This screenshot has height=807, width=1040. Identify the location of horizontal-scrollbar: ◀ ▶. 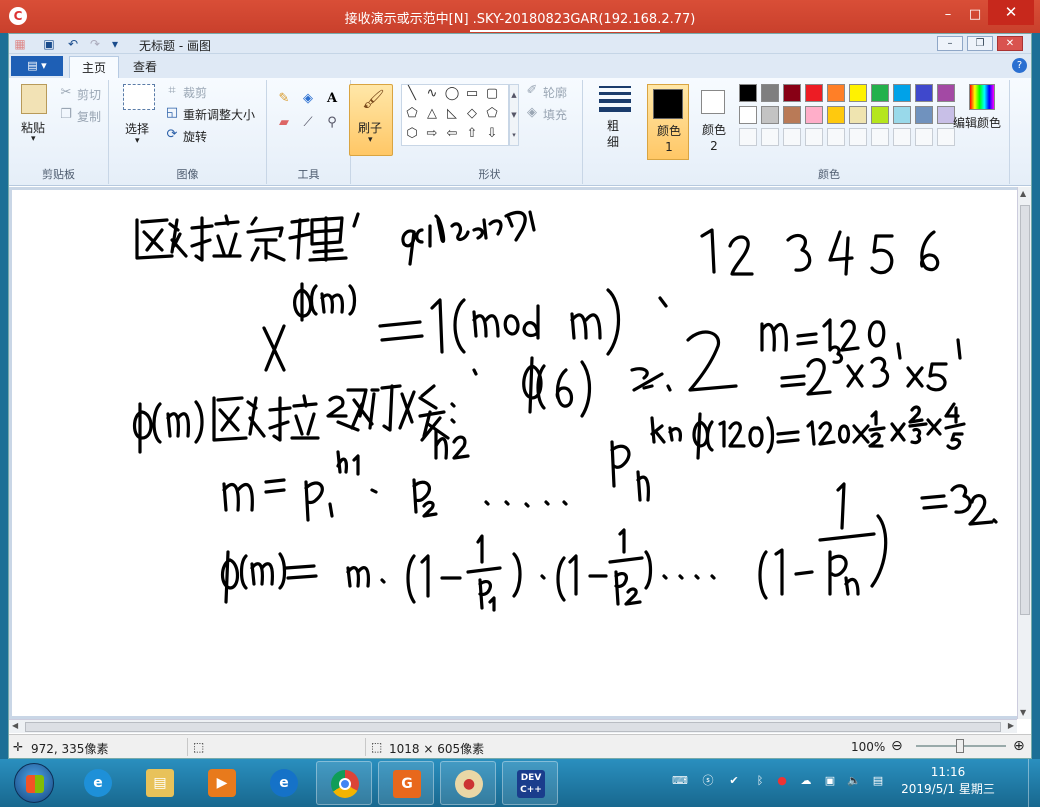
(513, 726).